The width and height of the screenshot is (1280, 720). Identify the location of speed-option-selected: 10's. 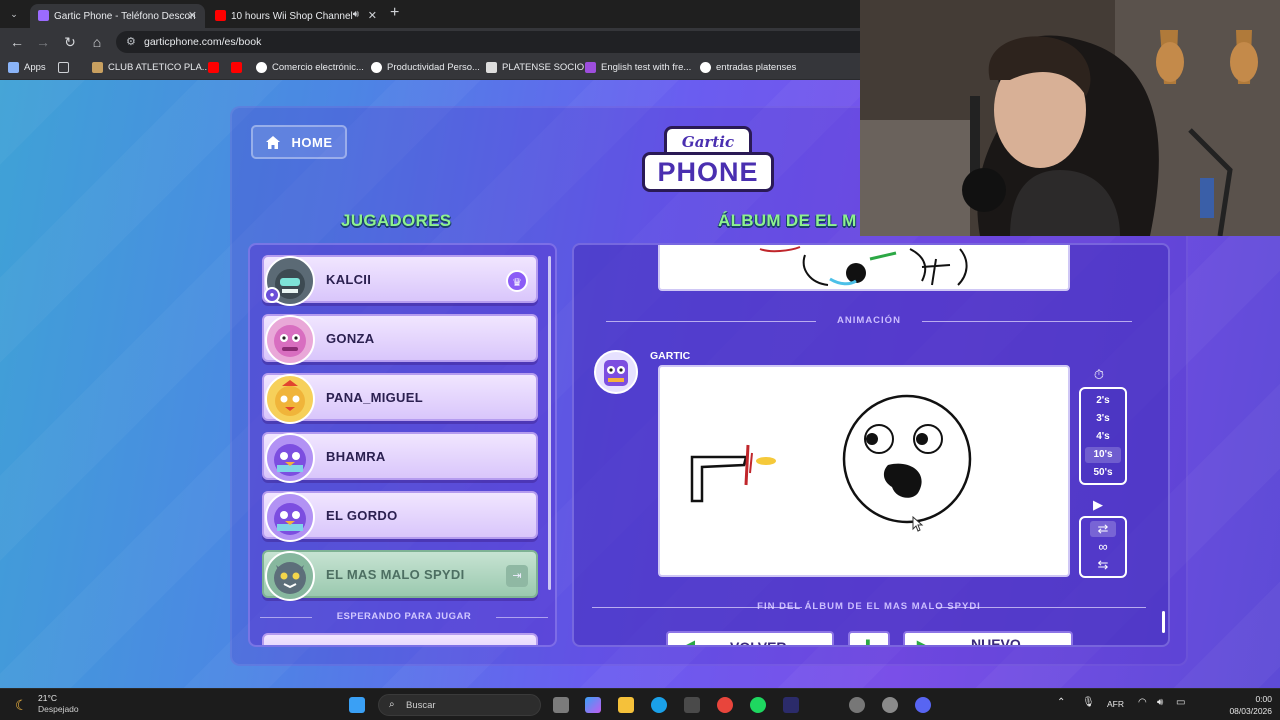
(1103, 455).